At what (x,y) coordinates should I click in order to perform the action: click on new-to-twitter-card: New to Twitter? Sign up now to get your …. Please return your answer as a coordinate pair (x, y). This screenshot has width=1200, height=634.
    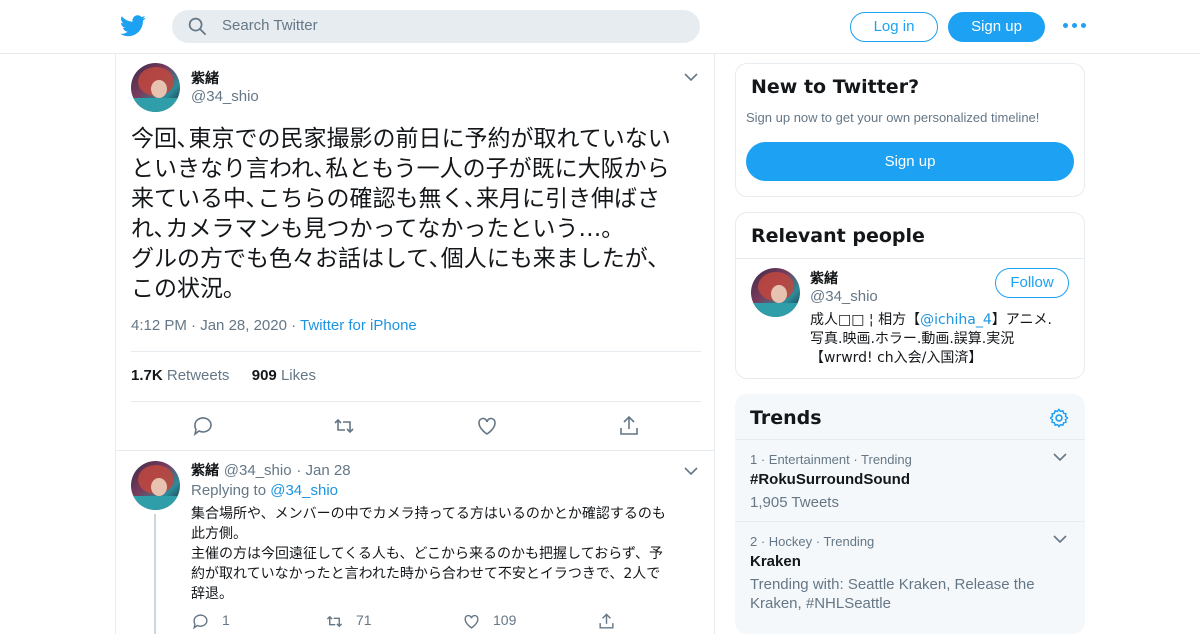
    Looking at the image, I should click on (910, 130).